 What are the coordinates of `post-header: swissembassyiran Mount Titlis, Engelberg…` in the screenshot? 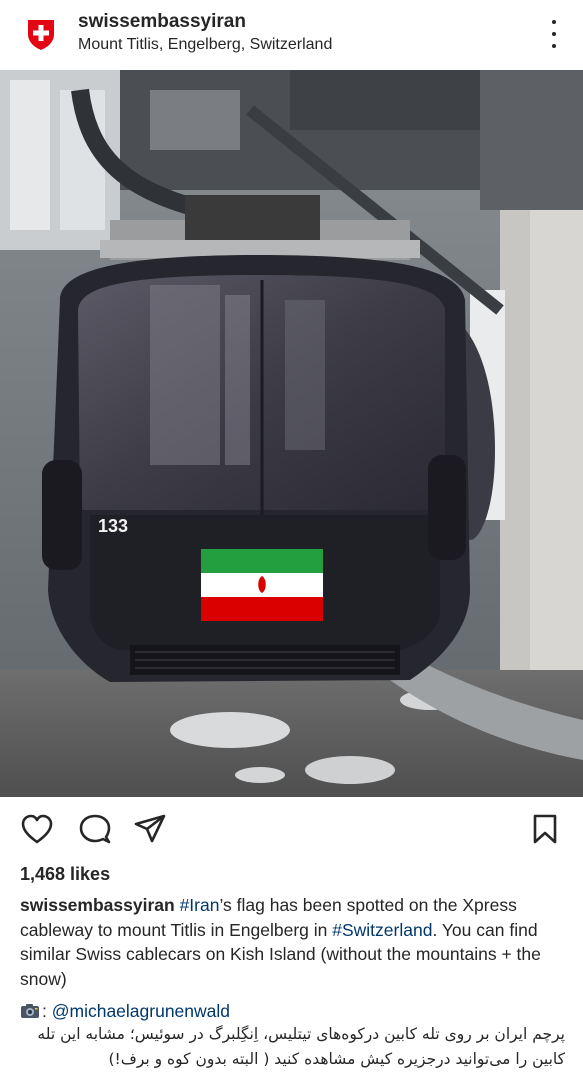 It's located at (291, 35).